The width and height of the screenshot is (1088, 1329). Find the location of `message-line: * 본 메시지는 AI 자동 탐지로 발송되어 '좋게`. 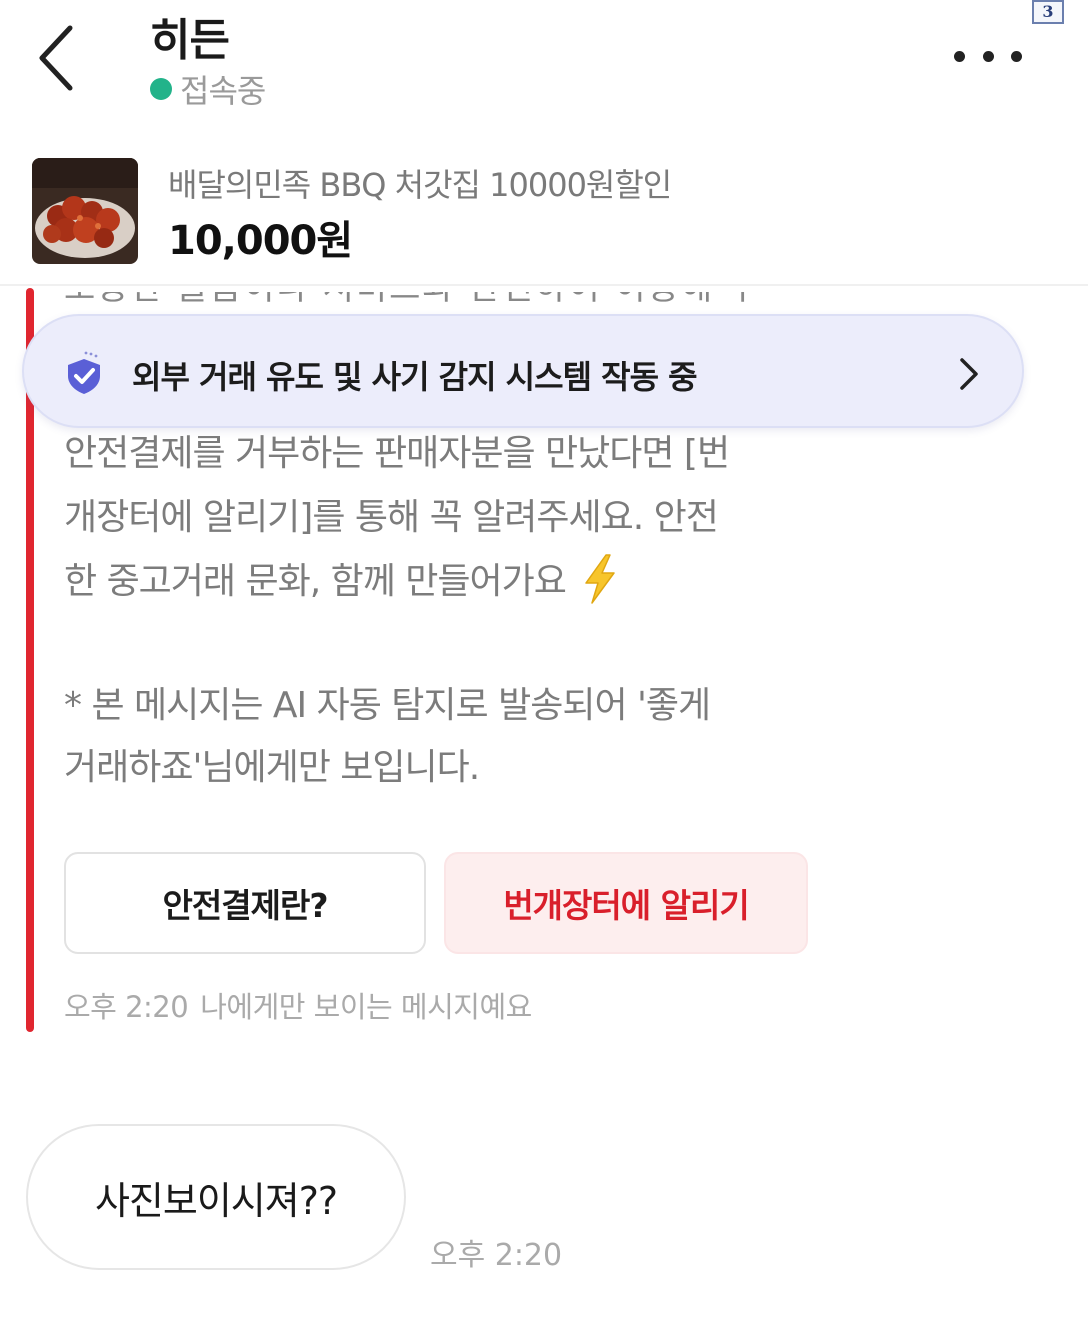

message-line: * 본 메시지는 AI 자동 탐지로 발송되어 '좋게 is located at coordinates (387, 705).